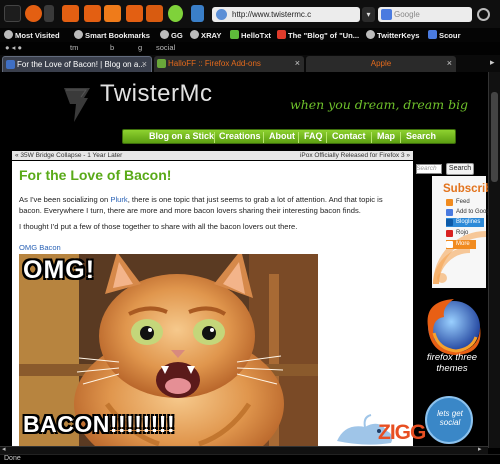  Describe the element at coordinates (463, 202) in the screenshot. I see `subscribe-label: Feed` at that location.